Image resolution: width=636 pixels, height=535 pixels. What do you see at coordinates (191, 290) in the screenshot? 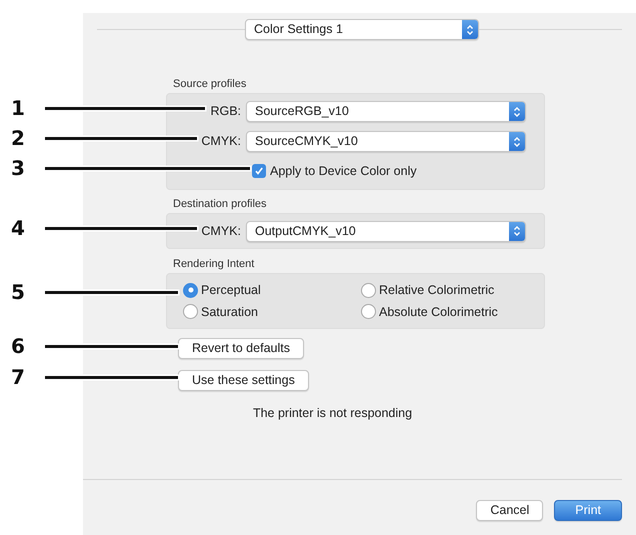
I see `radio-dot-icon` at bounding box center [191, 290].